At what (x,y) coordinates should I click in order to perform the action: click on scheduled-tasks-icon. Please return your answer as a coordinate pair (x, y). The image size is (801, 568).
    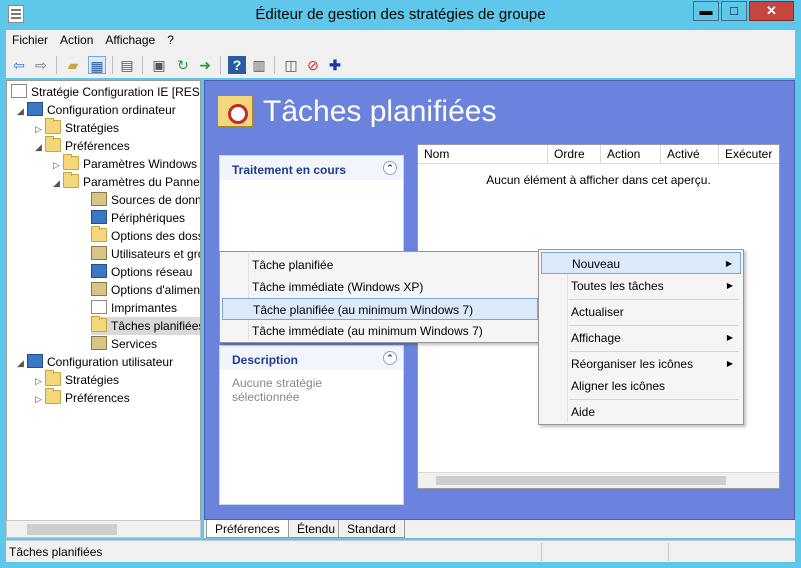
    Looking at the image, I should click on (99, 324).